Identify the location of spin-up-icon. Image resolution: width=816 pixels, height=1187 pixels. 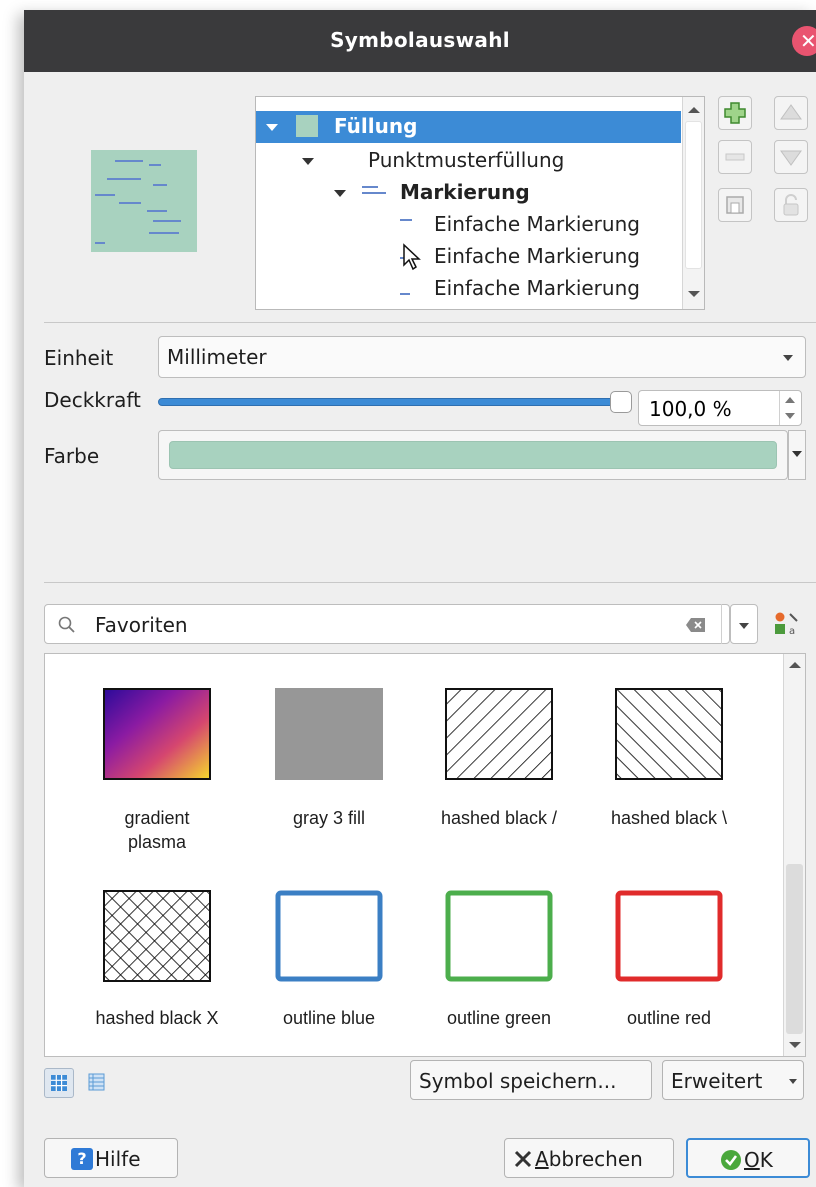
(790, 400).